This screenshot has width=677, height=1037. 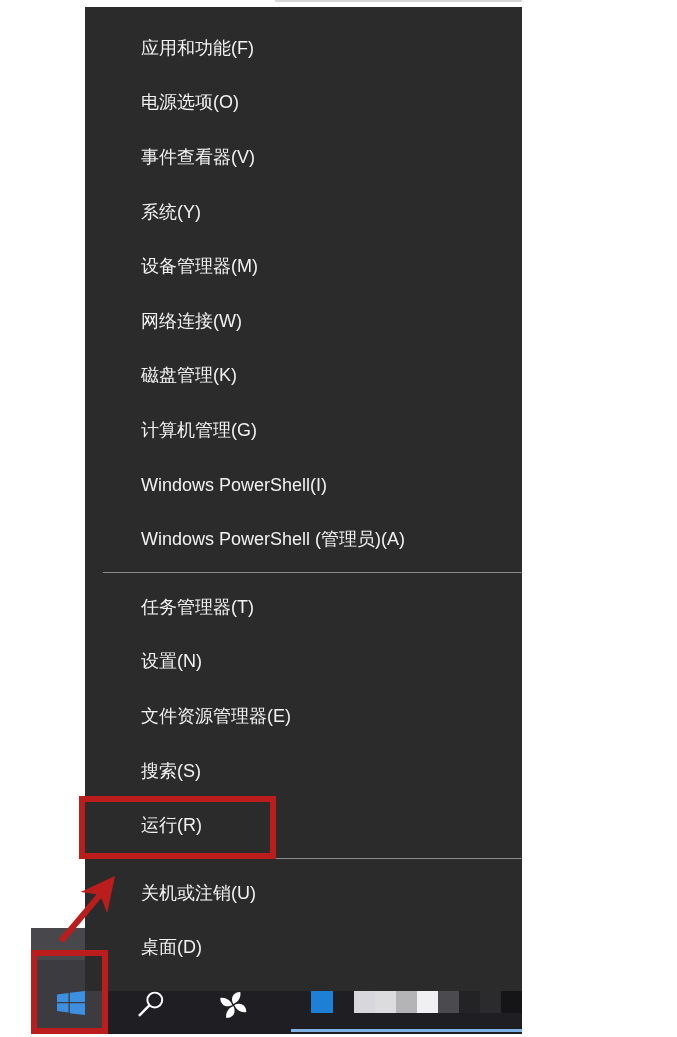 What do you see at coordinates (303, 948) in the screenshot?
I see `menu-item: 桌面(D)` at bounding box center [303, 948].